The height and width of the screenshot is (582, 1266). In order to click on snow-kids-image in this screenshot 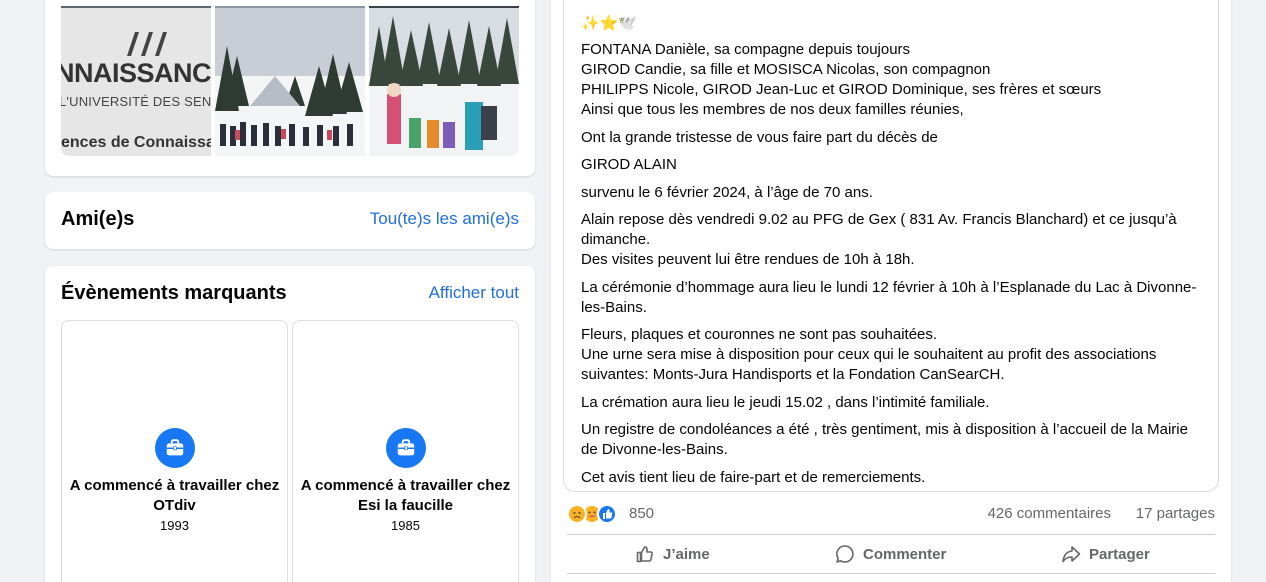, I will do `click(444, 81)`.